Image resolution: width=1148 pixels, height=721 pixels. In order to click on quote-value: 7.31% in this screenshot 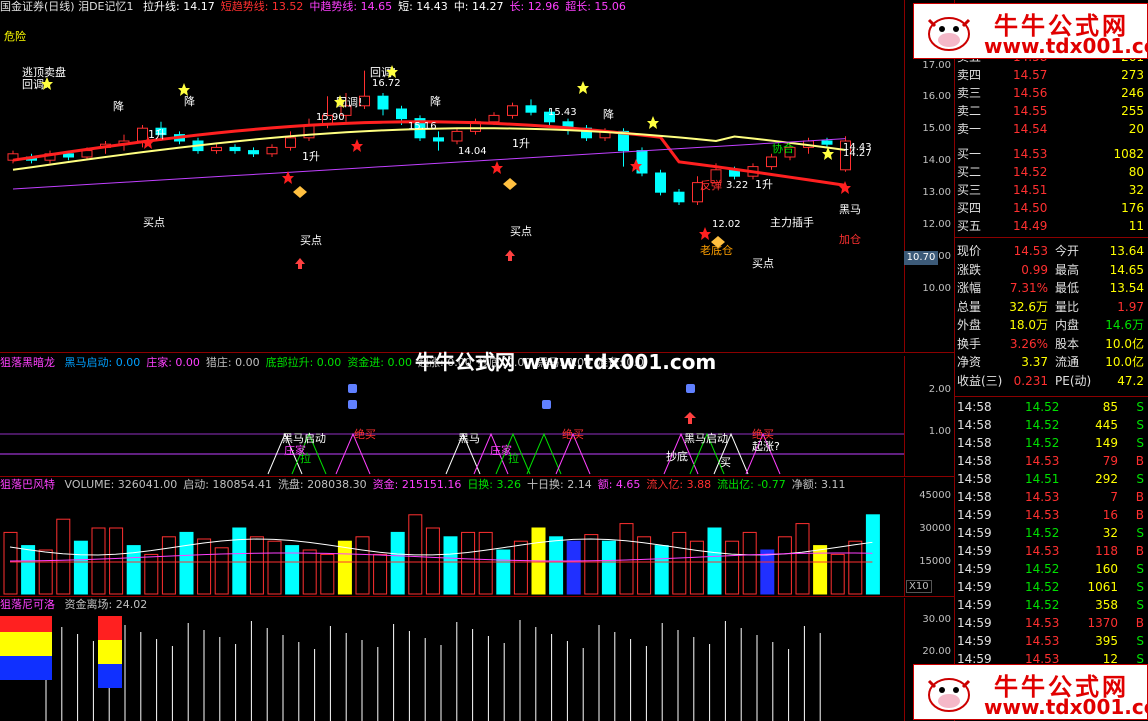, I will do `click(1028, 288)`.